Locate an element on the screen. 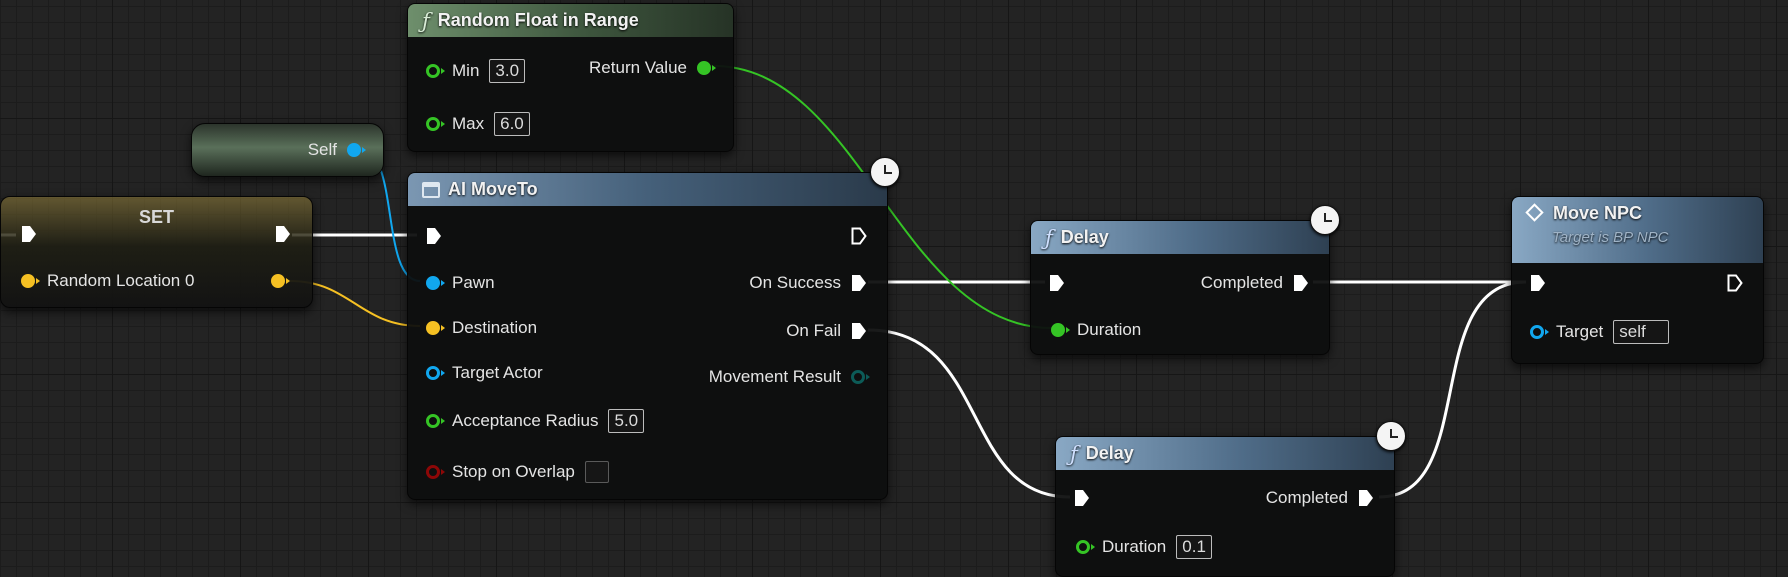  move-npc-target-label: Target is located at coordinates (1580, 331).